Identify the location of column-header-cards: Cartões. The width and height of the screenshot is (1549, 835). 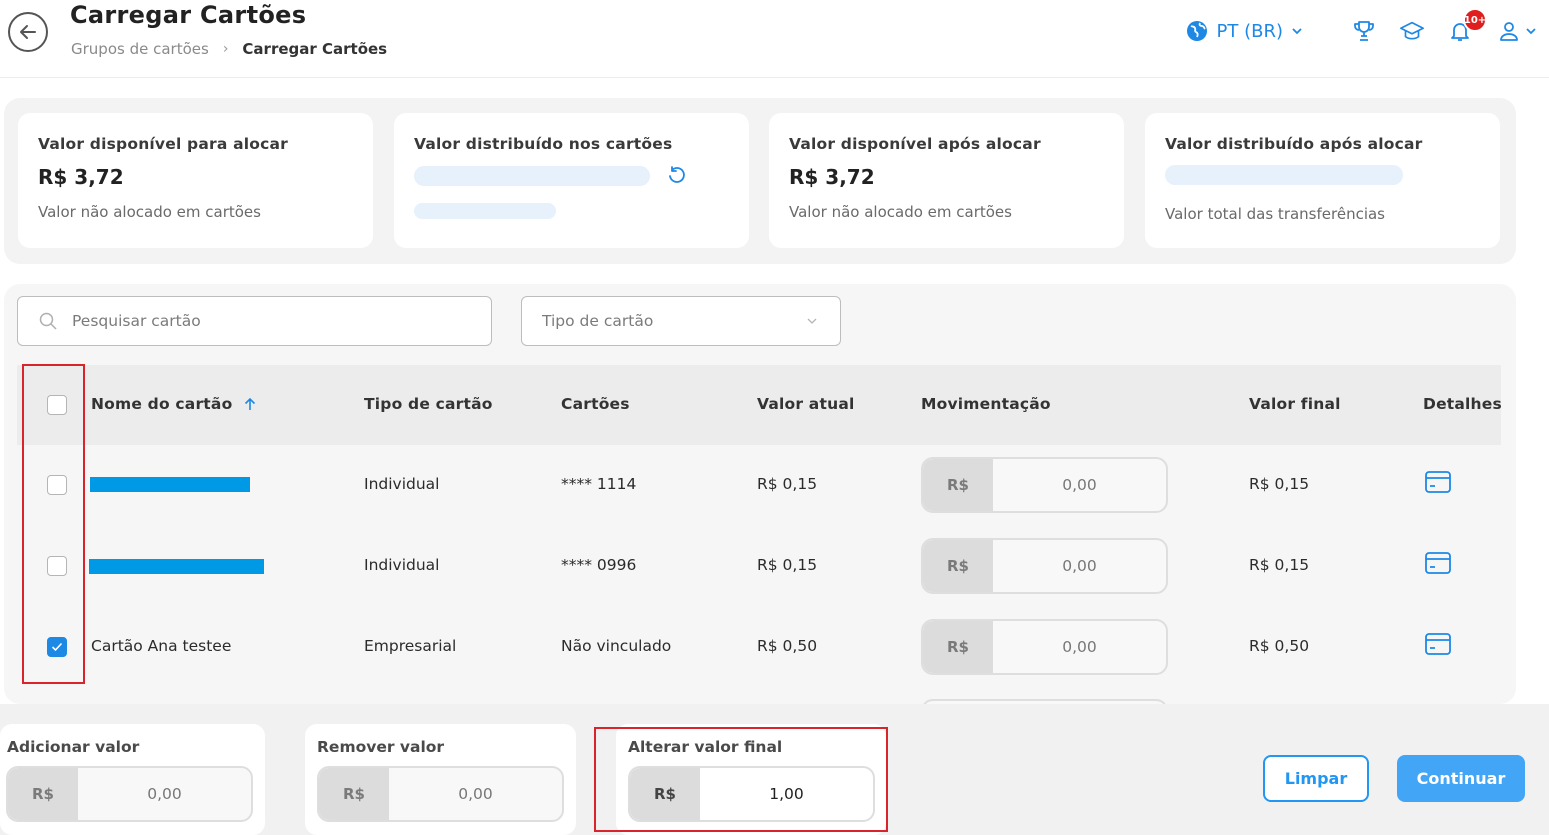
(595, 404).